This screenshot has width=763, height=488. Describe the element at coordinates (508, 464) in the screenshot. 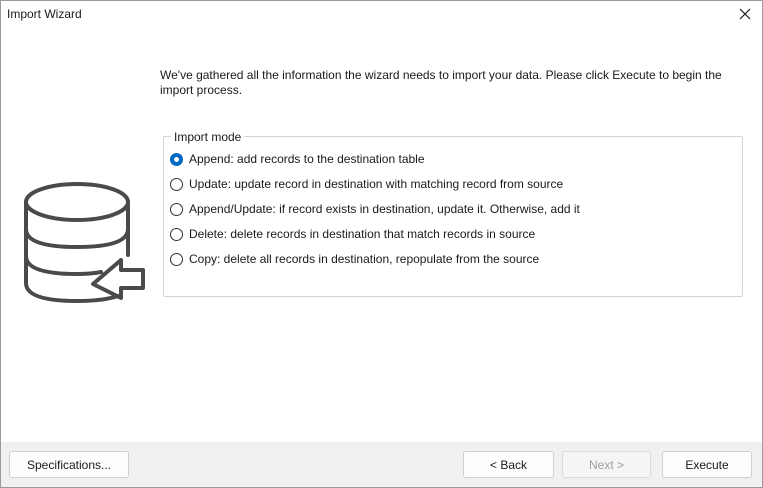

I see `back-button: < Back` at that location.